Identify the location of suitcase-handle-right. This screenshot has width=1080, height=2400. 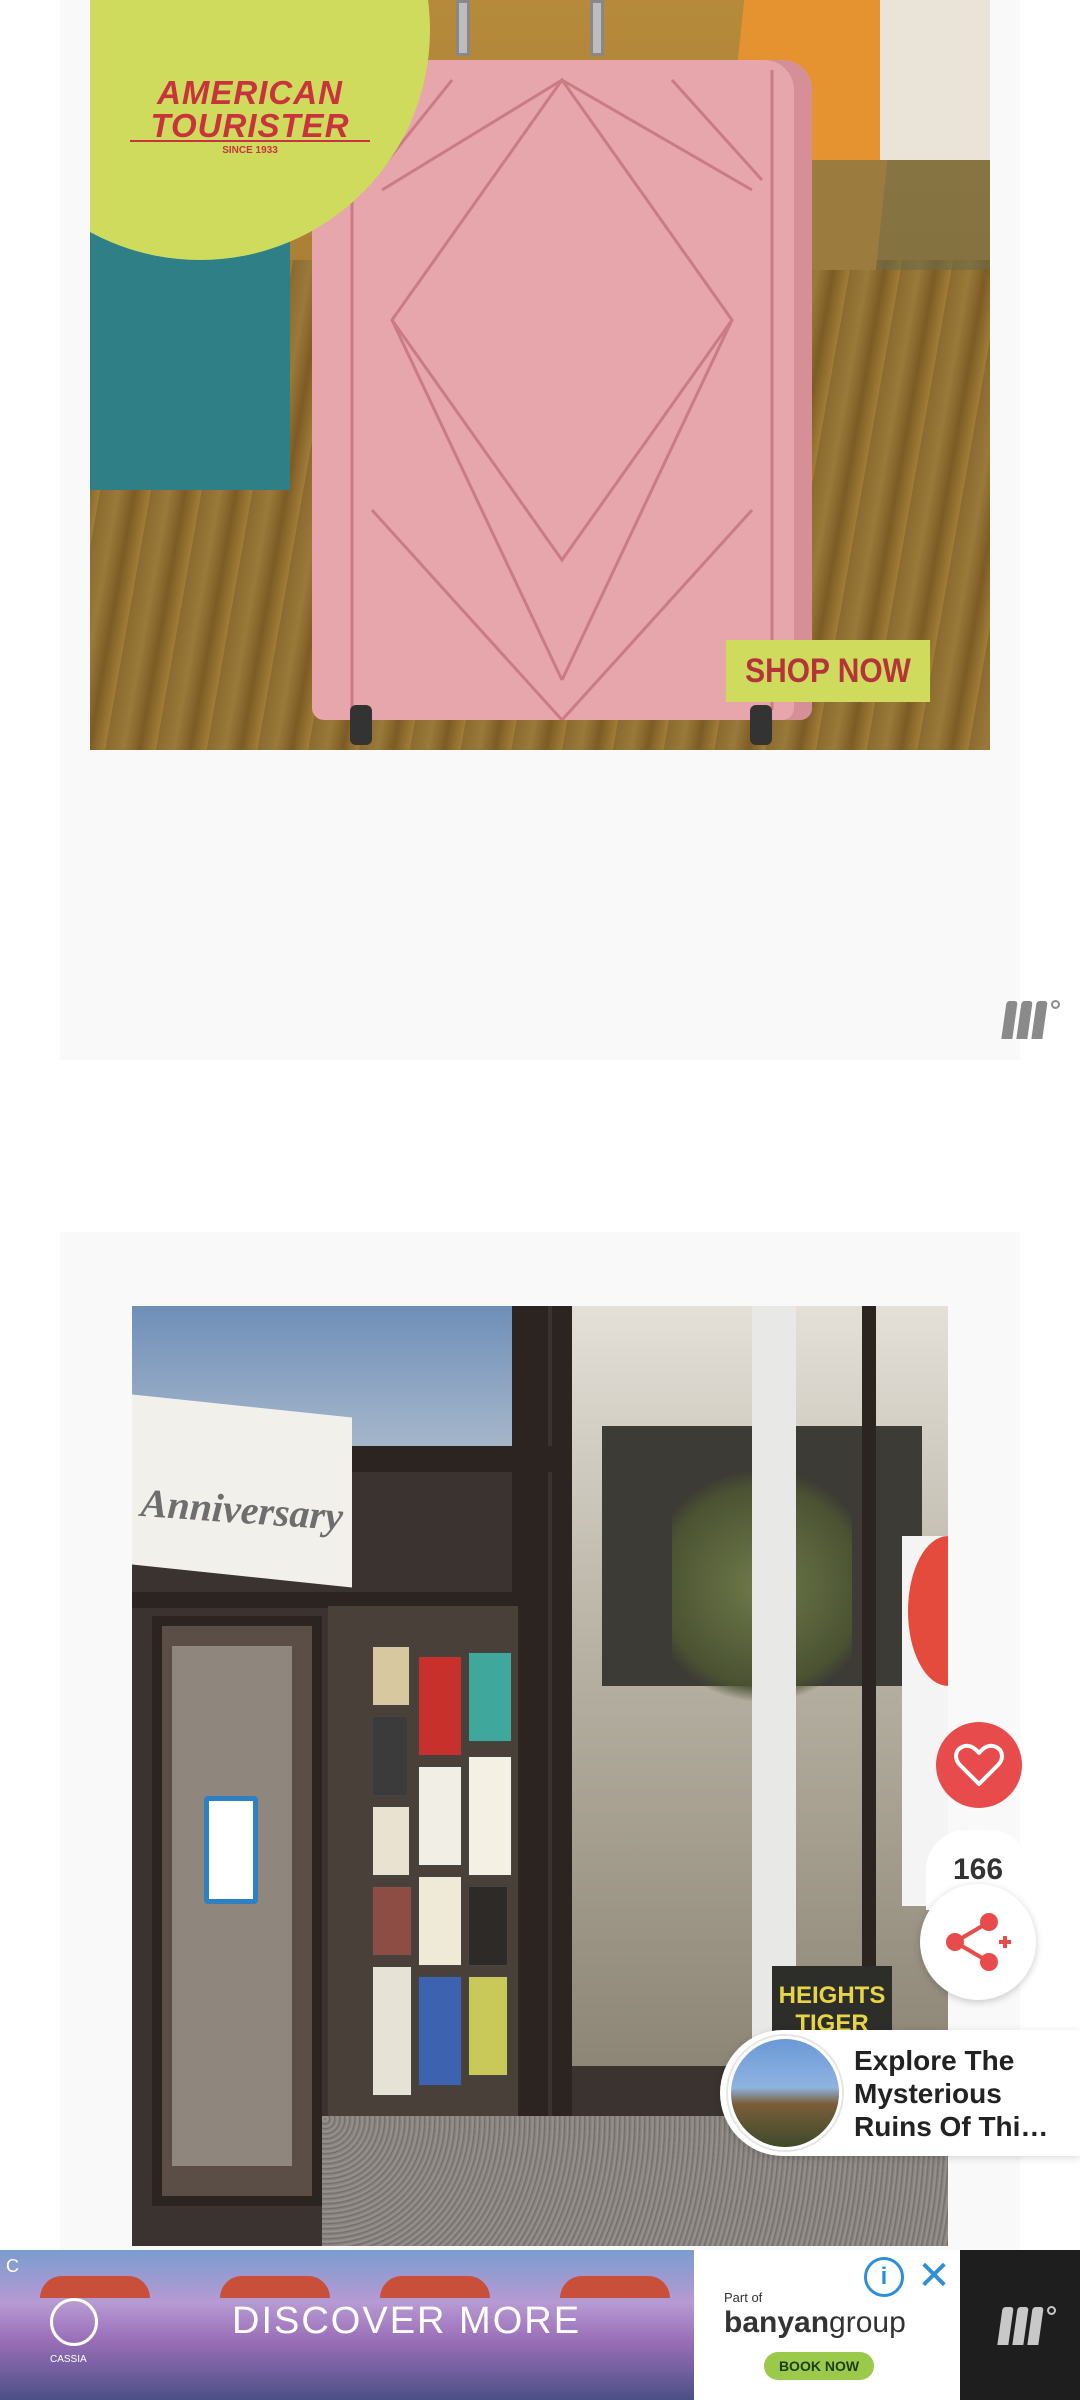
(597, 28).